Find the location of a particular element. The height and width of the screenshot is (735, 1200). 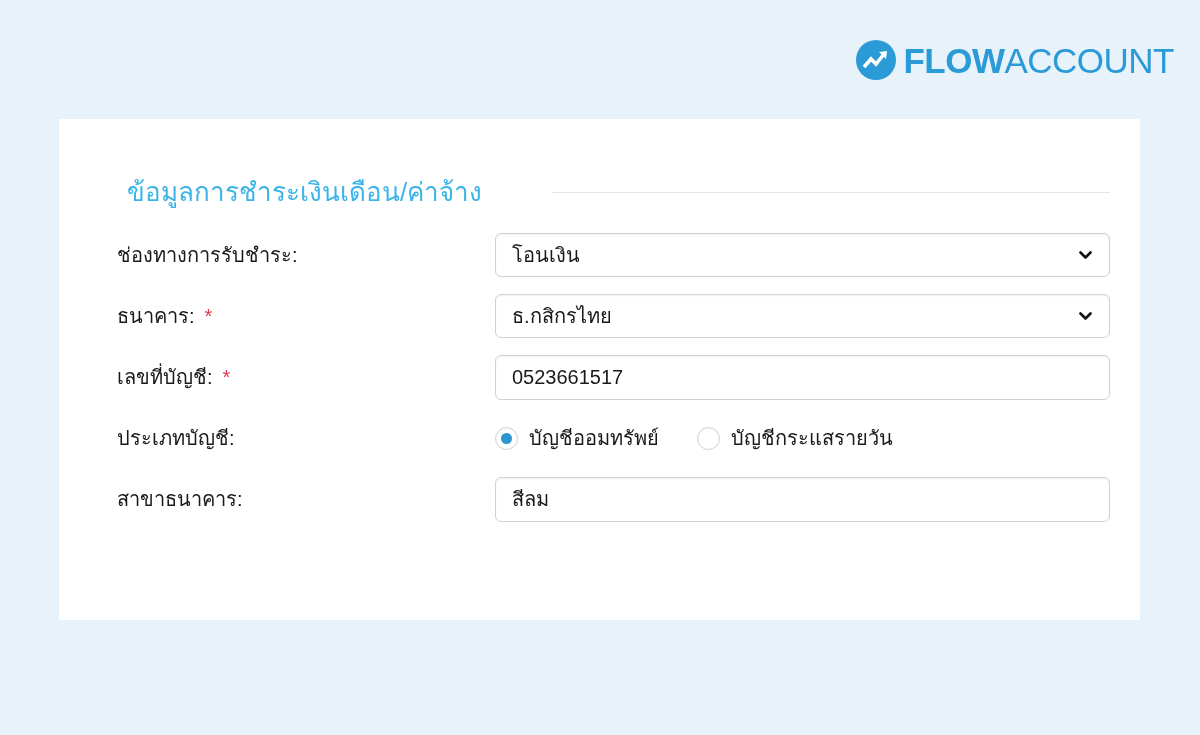

dropdown-field: โอนเงิน is located at coordinates (802, 255).